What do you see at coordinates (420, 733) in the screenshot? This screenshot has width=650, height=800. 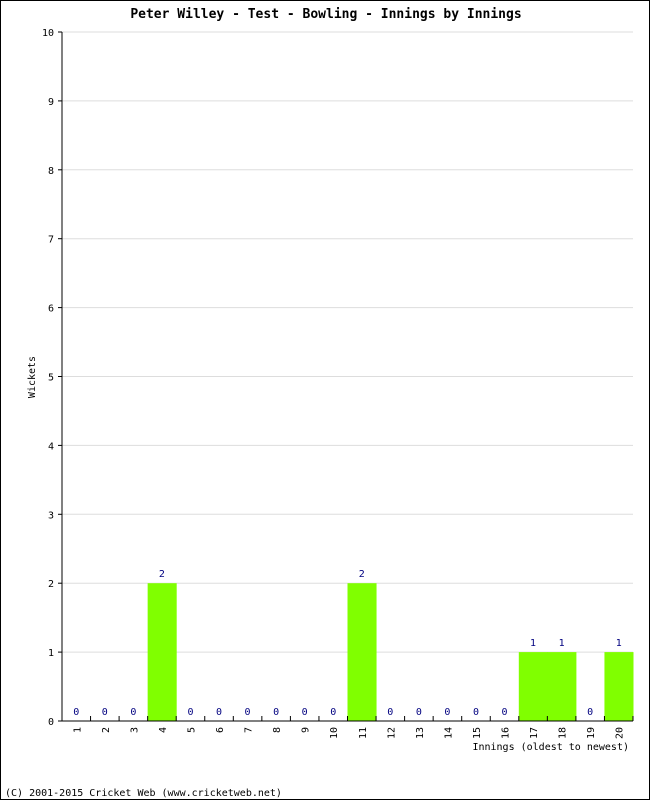 I see `x-tick-label: 13` at bounding box center [420, 733].